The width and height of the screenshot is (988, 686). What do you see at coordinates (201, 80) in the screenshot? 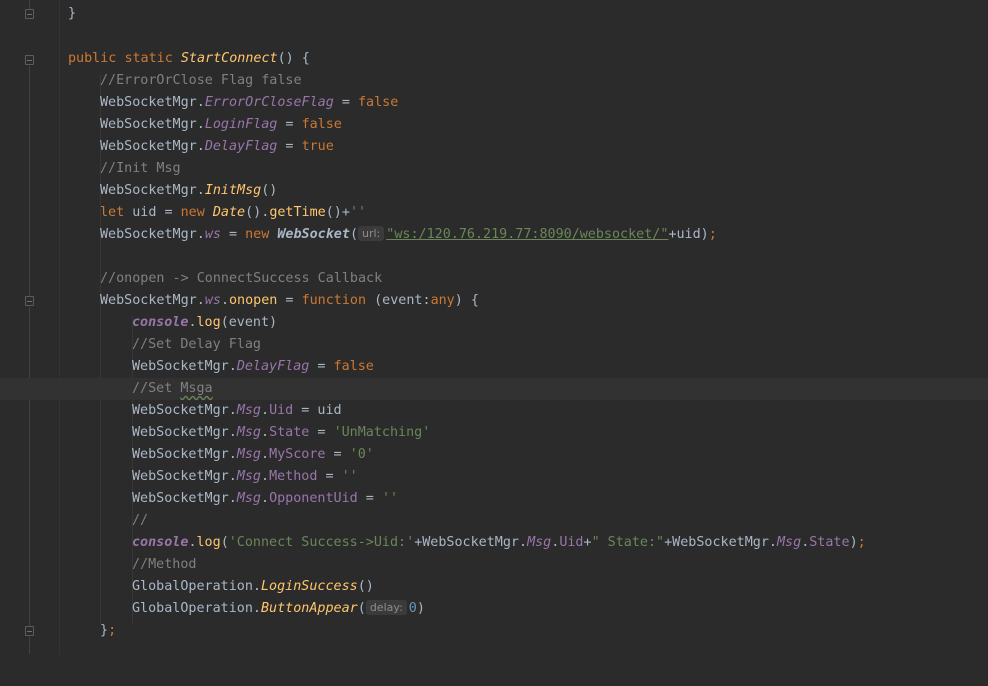
I see `comment: //ErrorOrClose Flag false` at bounding box center [201, 80].